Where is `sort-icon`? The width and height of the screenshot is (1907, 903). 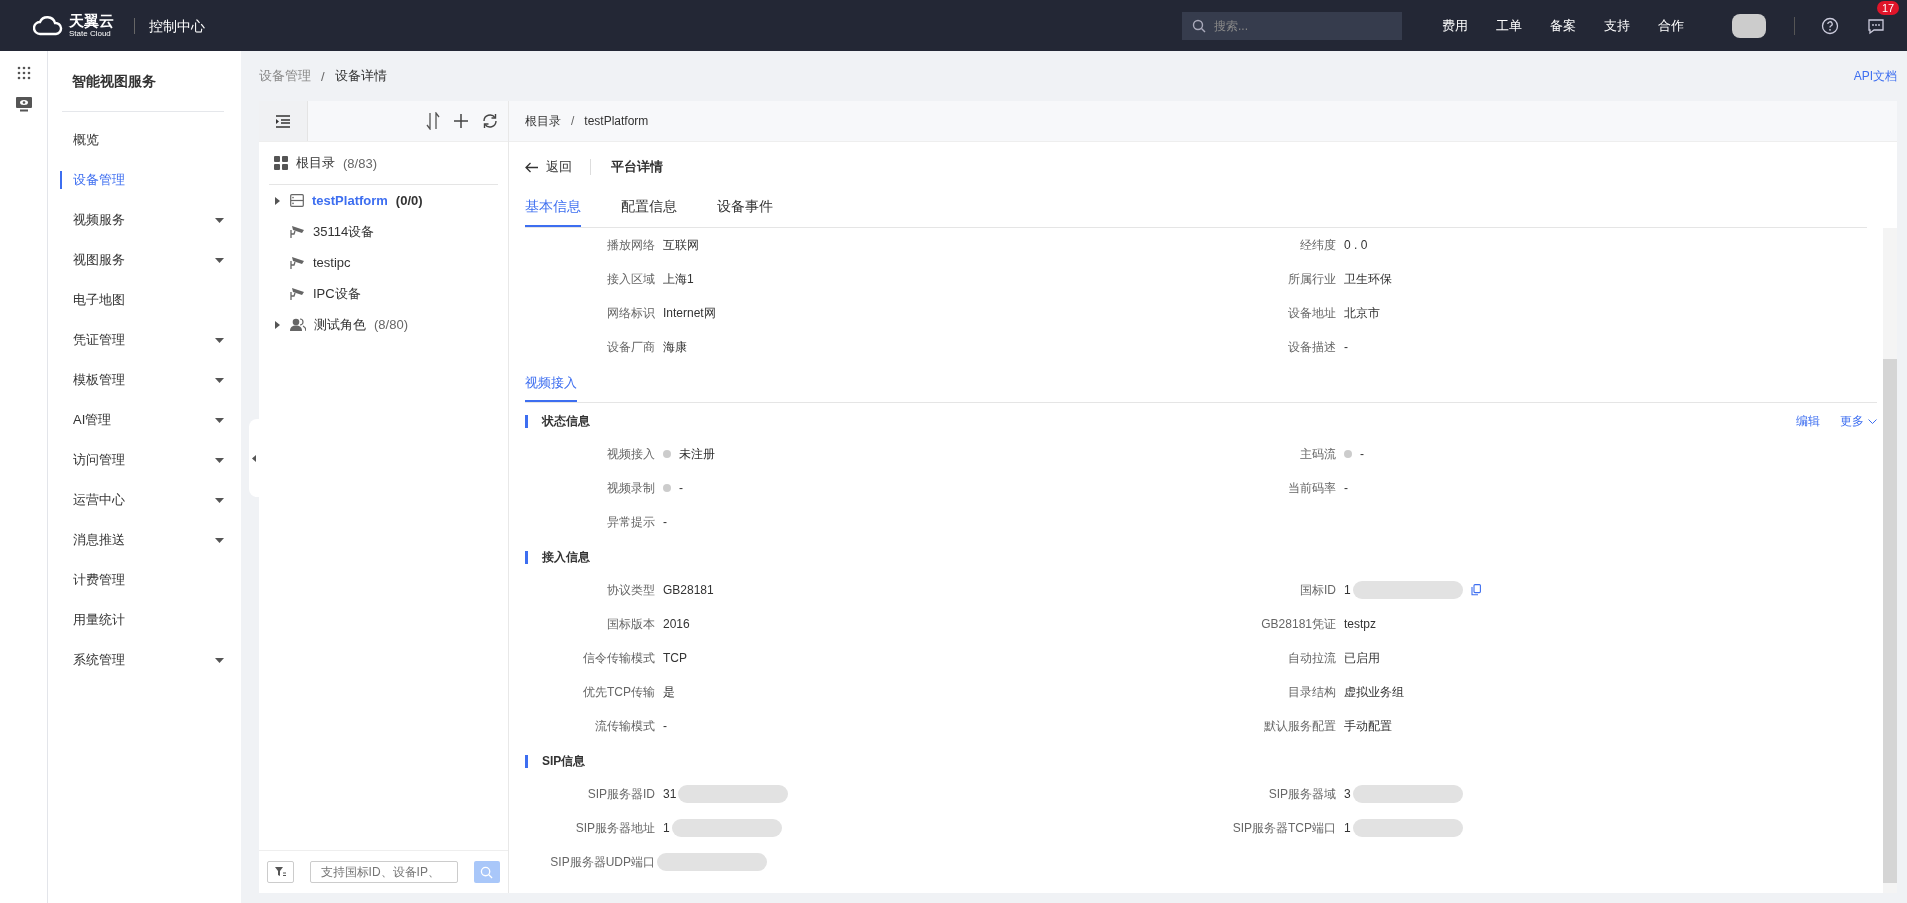 sort-icon is located at coordinates (433, 121).